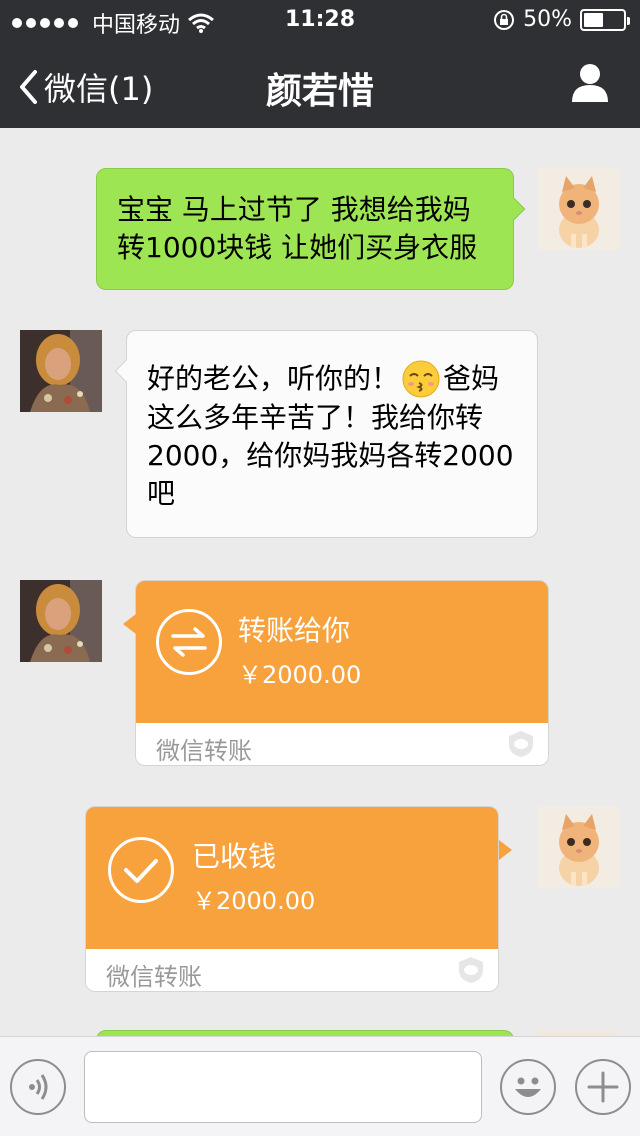 The width and height of the screenshot is (640, 1136). What do you see at coordinates (189, 642) in the screenshot?
I see `transfer-arrows-icon` at bounding box center [189, 642].